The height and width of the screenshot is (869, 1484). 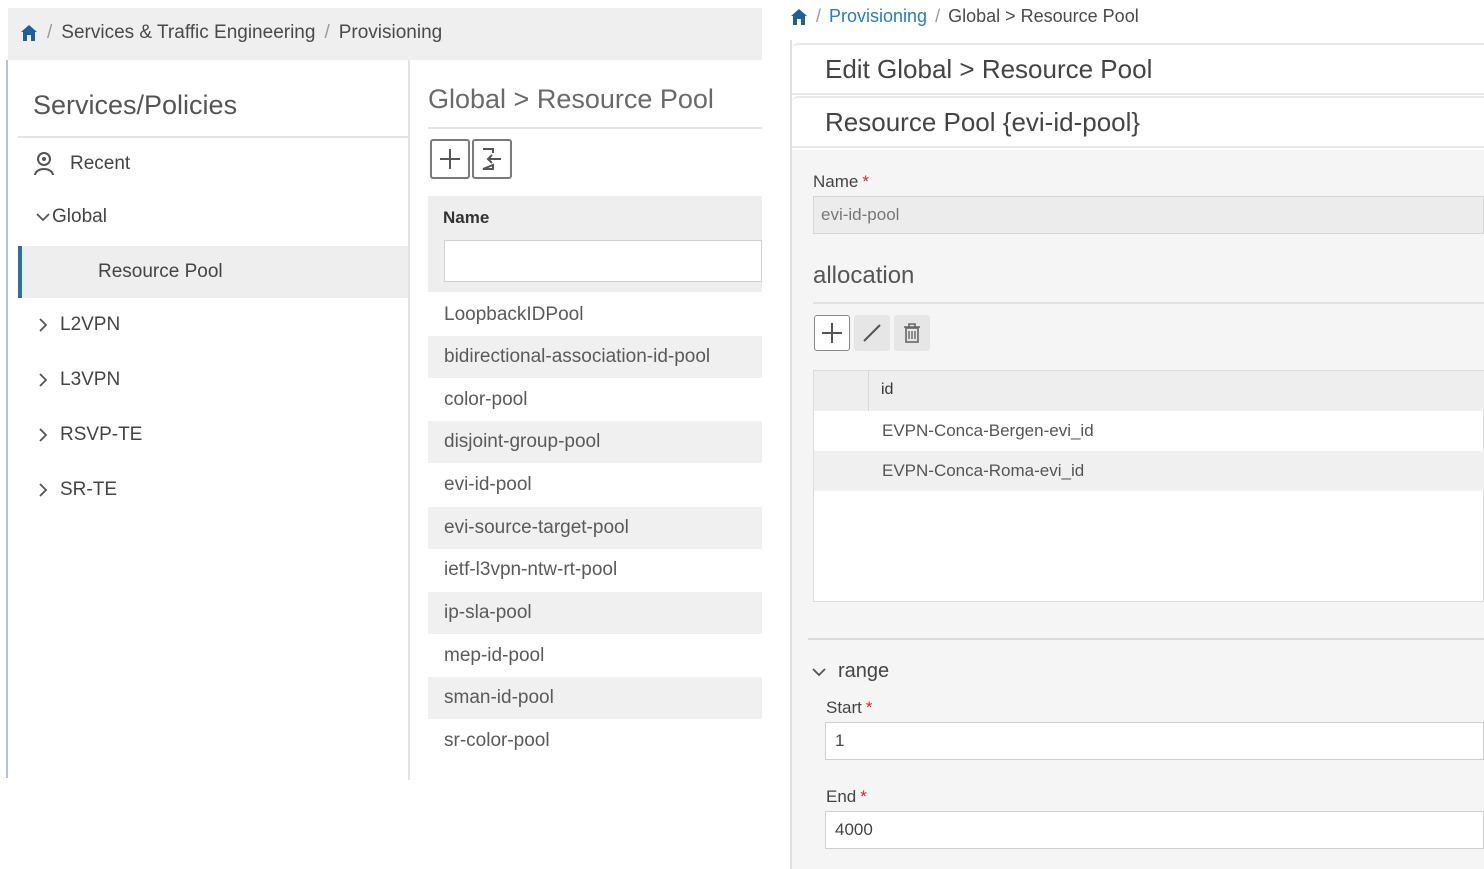 I want to click on delete-allocation-button, so click(x=912, y=333).